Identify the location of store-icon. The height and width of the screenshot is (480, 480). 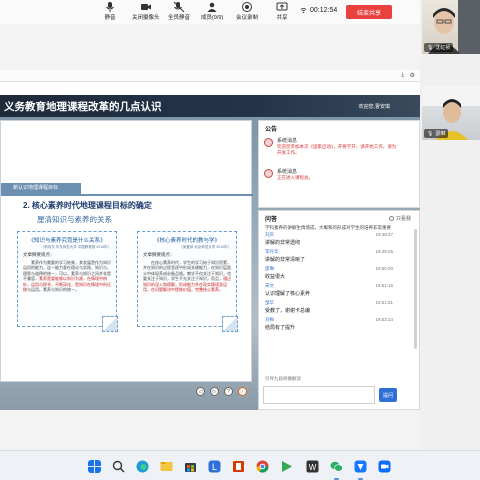
(190, 466).